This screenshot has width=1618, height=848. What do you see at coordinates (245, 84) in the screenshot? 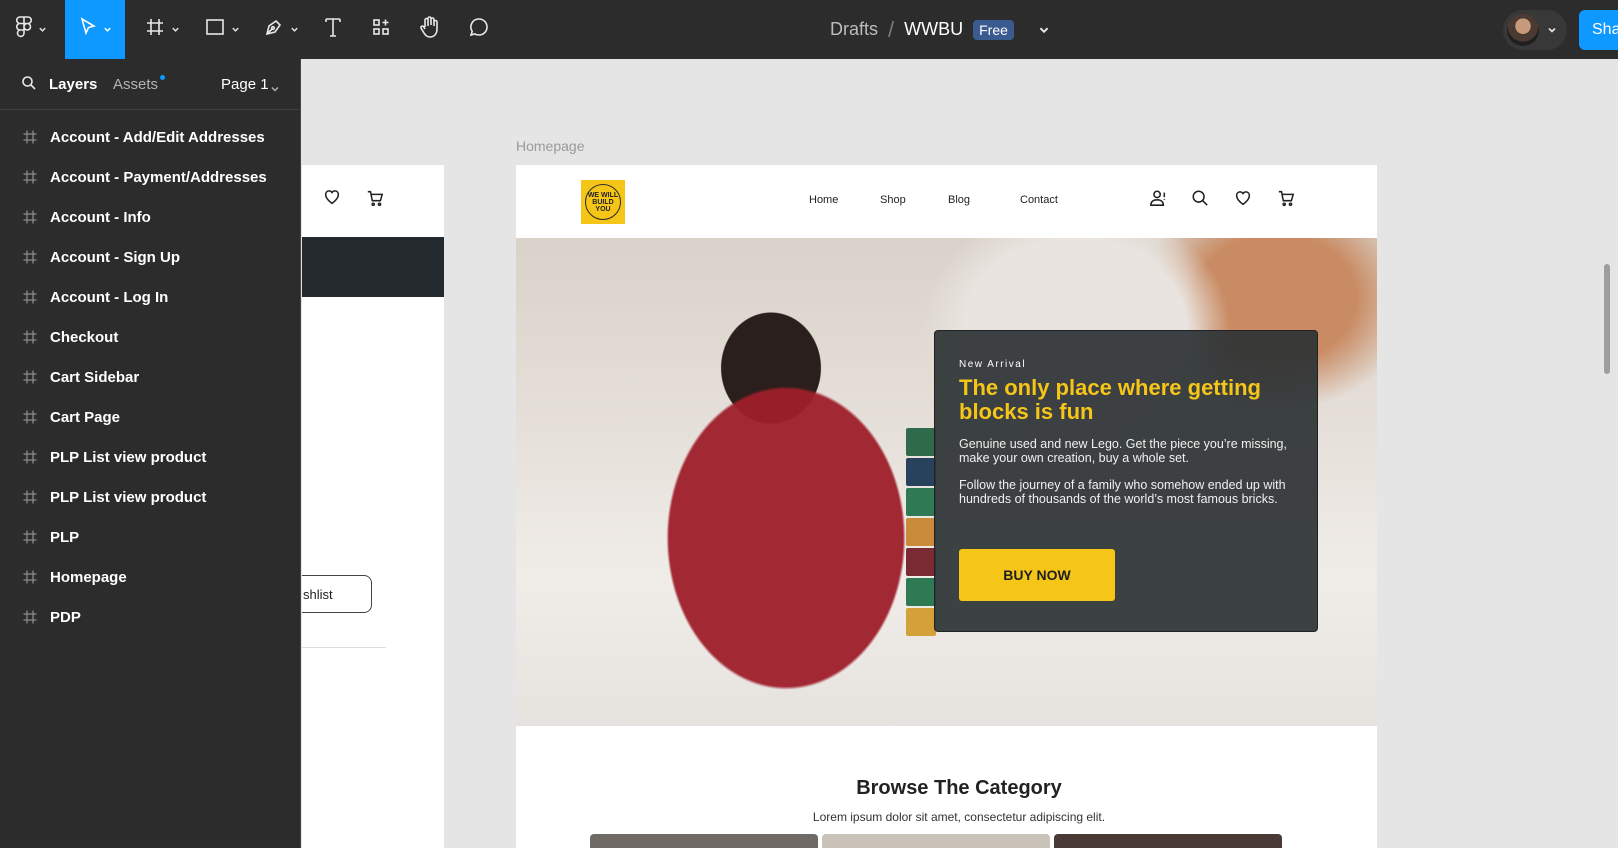
I see `page-selector: Page 1` at bounding box center [245, 84].